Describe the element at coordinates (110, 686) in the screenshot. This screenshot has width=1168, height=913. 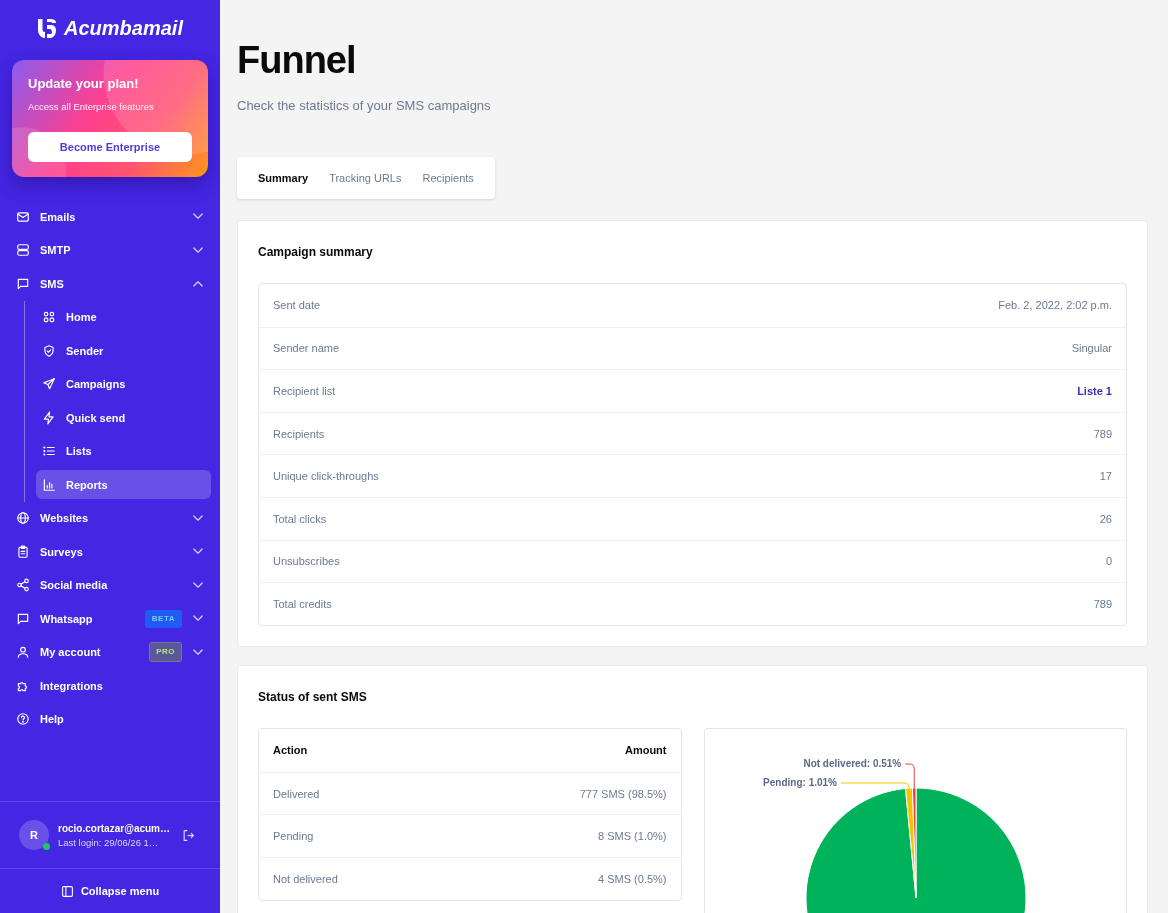
I see `nav-item: Integrations` at that location.